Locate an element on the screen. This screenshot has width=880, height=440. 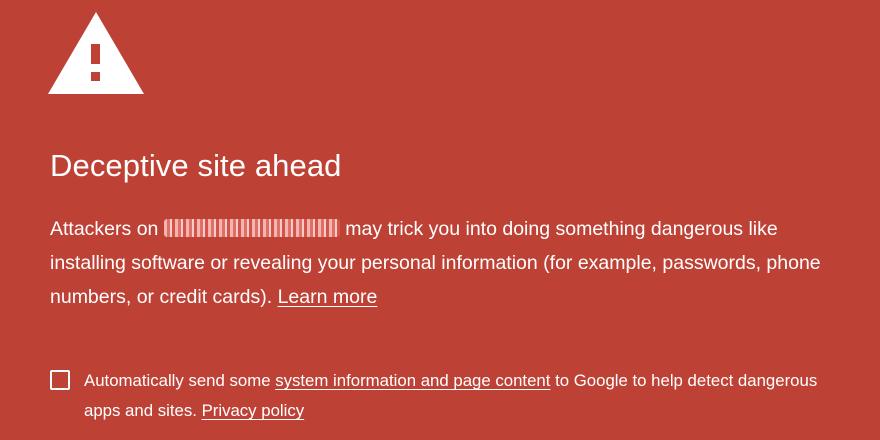
redacted-site-name is located at coordinates (251, 227).